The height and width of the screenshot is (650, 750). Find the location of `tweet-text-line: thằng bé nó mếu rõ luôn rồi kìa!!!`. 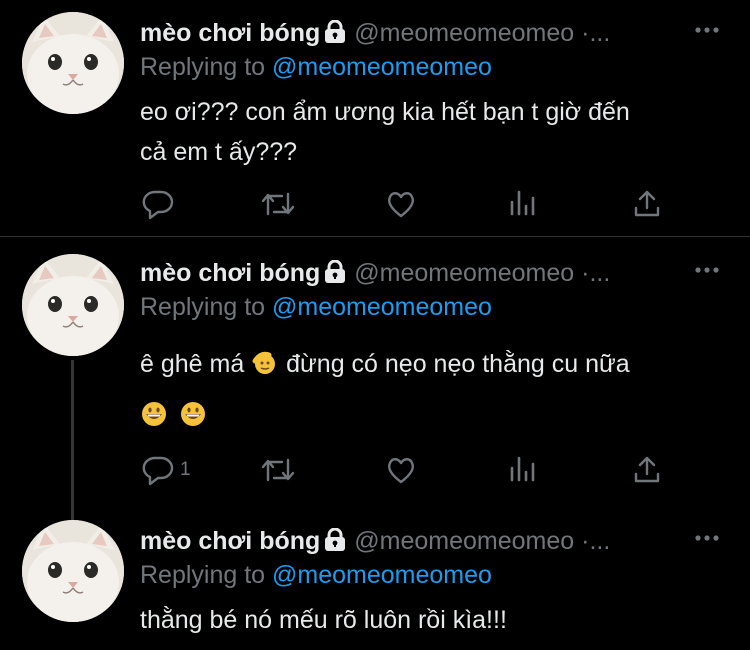

tweet-text-line: thằng bé nó mếu rõ luôn rồi kìa!!! is located at coordinates (323, 620).